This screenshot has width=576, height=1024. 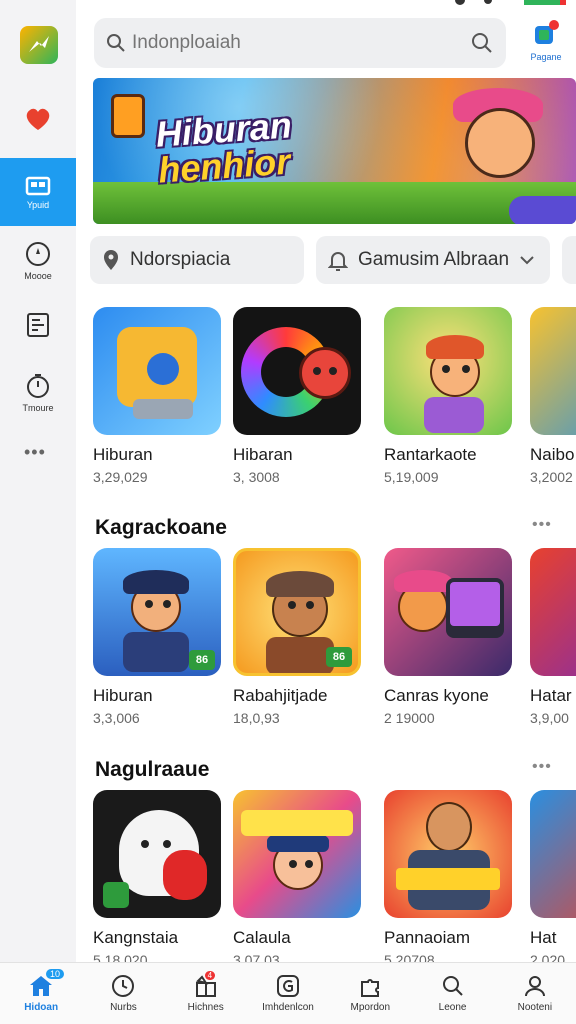 I want to click on app-tile: Hiburan 3,29,029, so click(x=157, y=396).